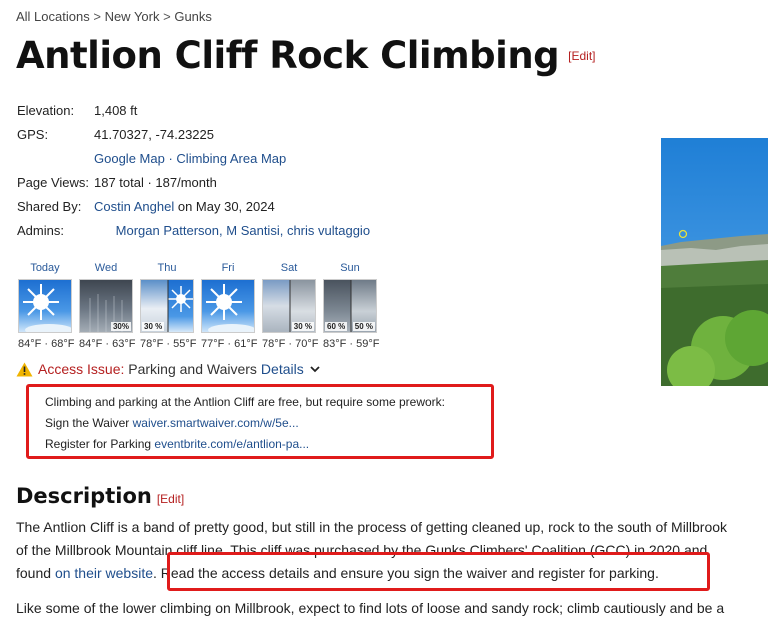 The height and width of the screenshot is (624, 768). I want to click on weather-day-today: Today 84°F · 68°F, so click(48, 306).